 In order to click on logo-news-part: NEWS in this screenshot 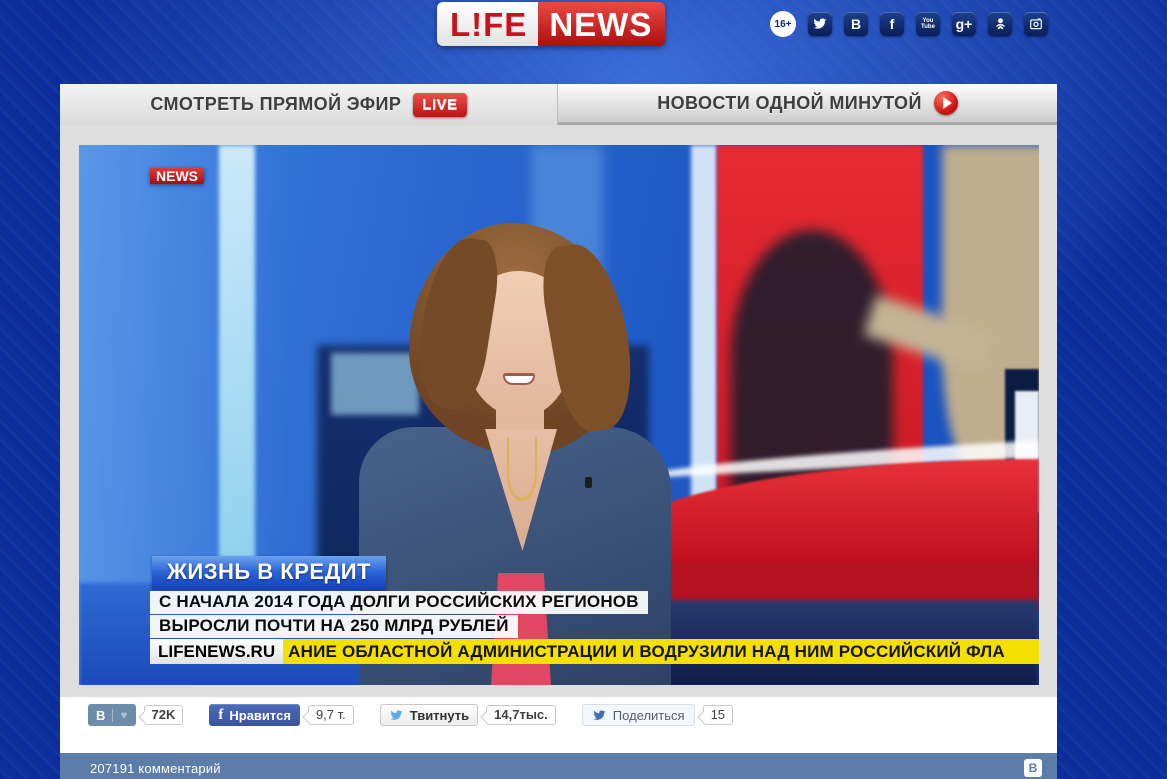, I will do `click(602, 24)`.